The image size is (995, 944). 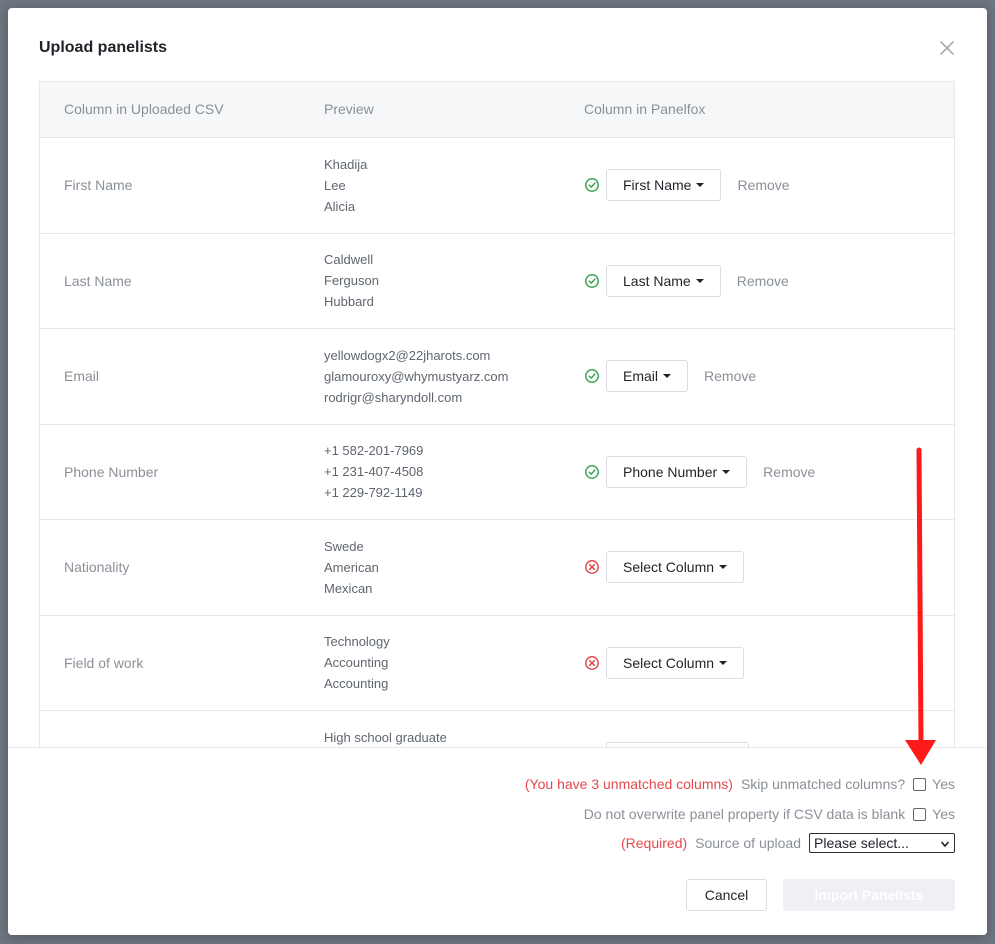 What do you see at coordinates (340, 206) in the screenshot?
I see `preview-value: Alicia` at bounding box center [340, 206].